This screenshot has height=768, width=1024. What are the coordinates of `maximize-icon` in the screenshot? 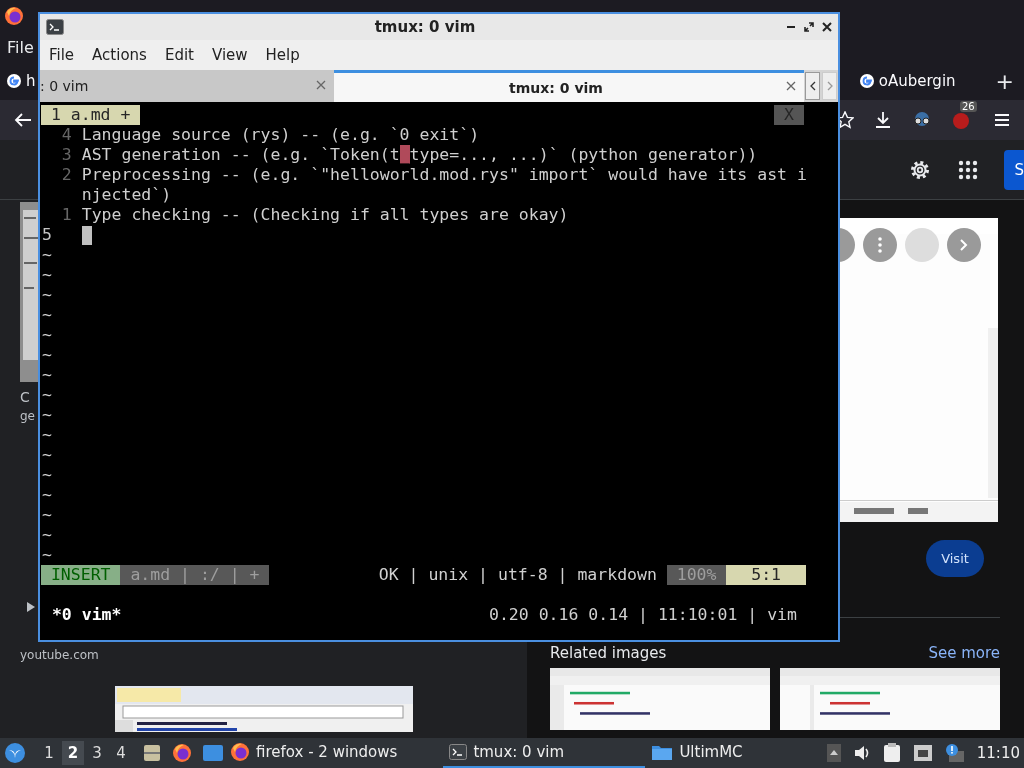 It's located at (809, 27).